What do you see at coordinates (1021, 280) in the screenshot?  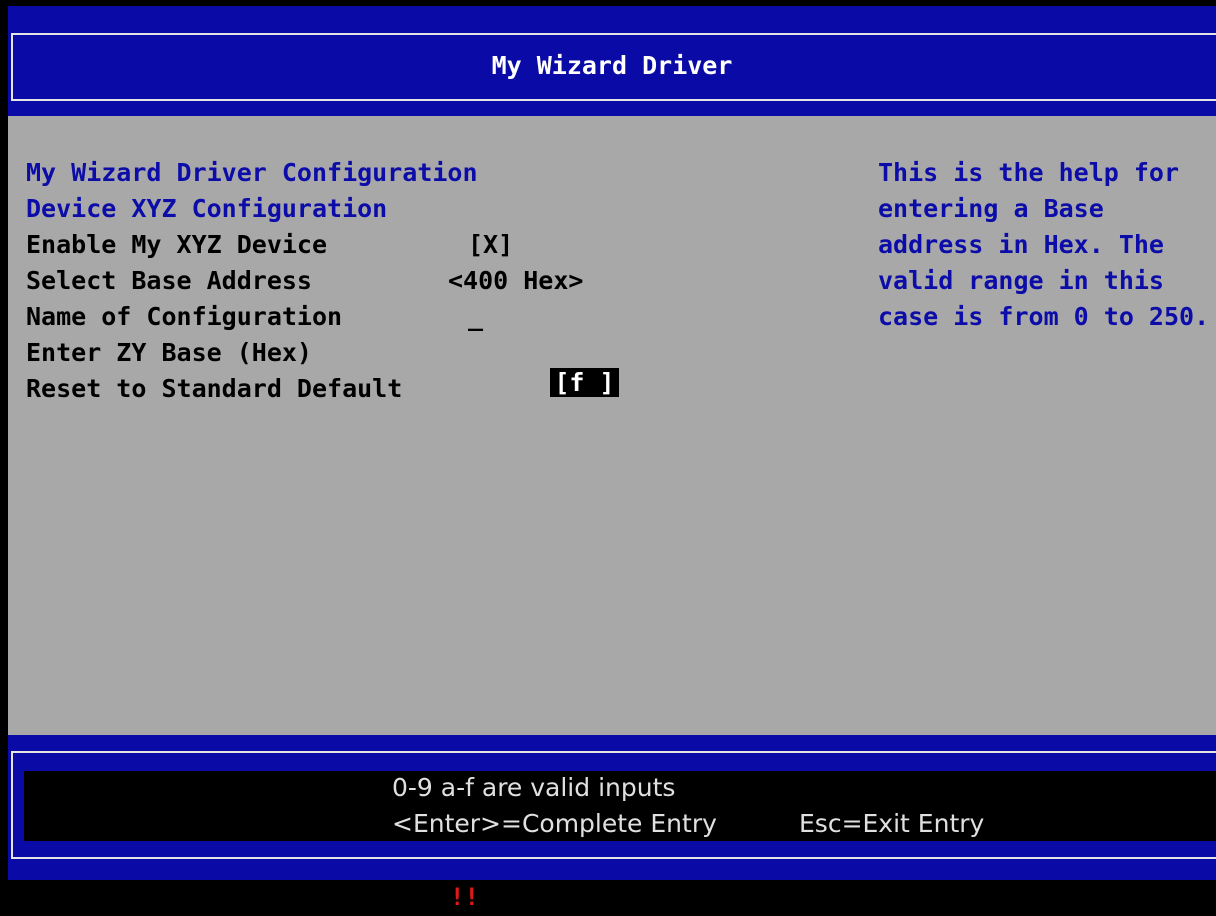 I see `help-text-line: valid range in this` at bounding box center [1021, 280].